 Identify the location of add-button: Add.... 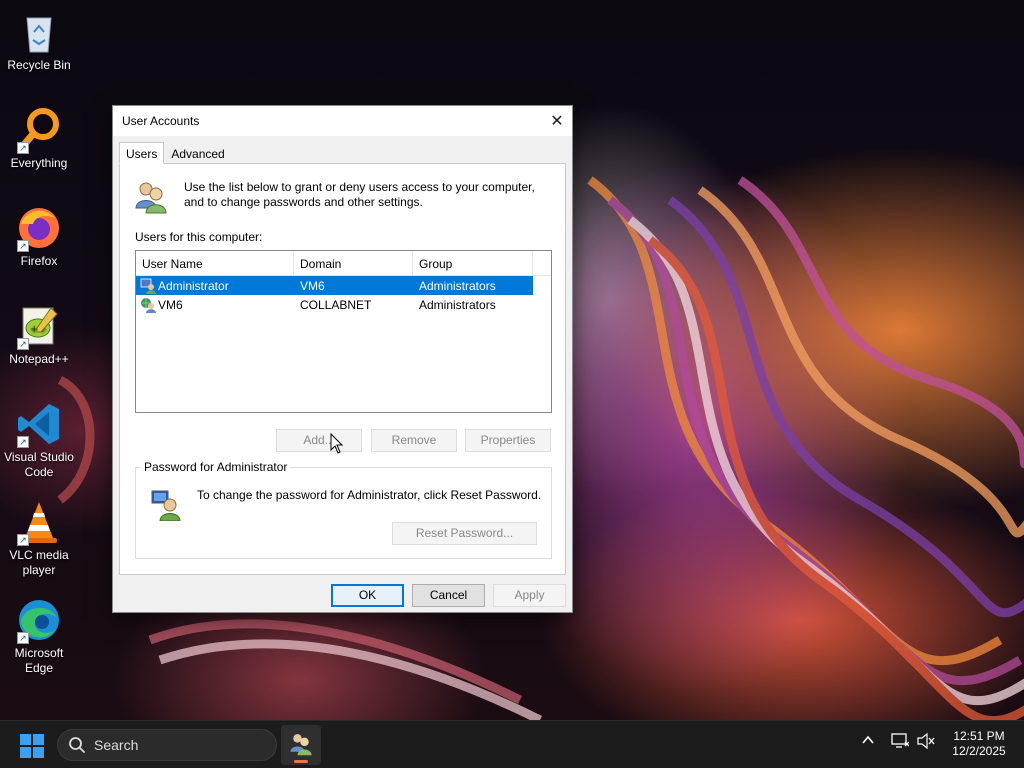
(319, 440).